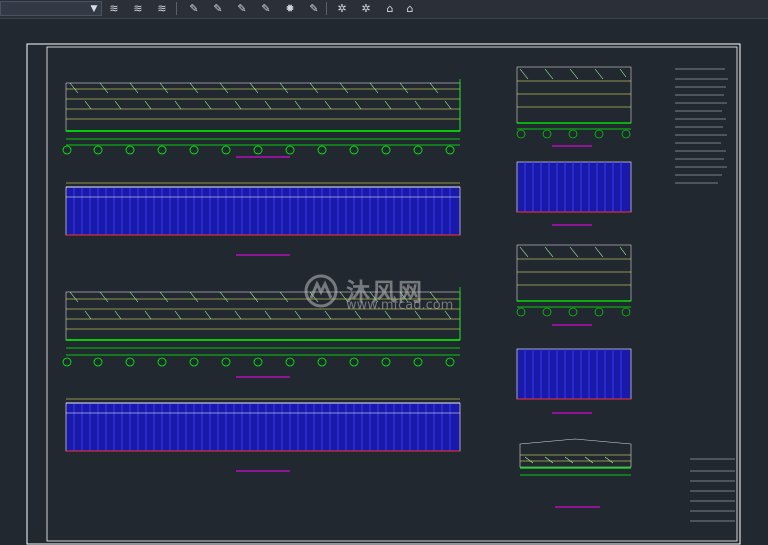  I want to click on layer-state-icon: ≋, so click(138, 8).